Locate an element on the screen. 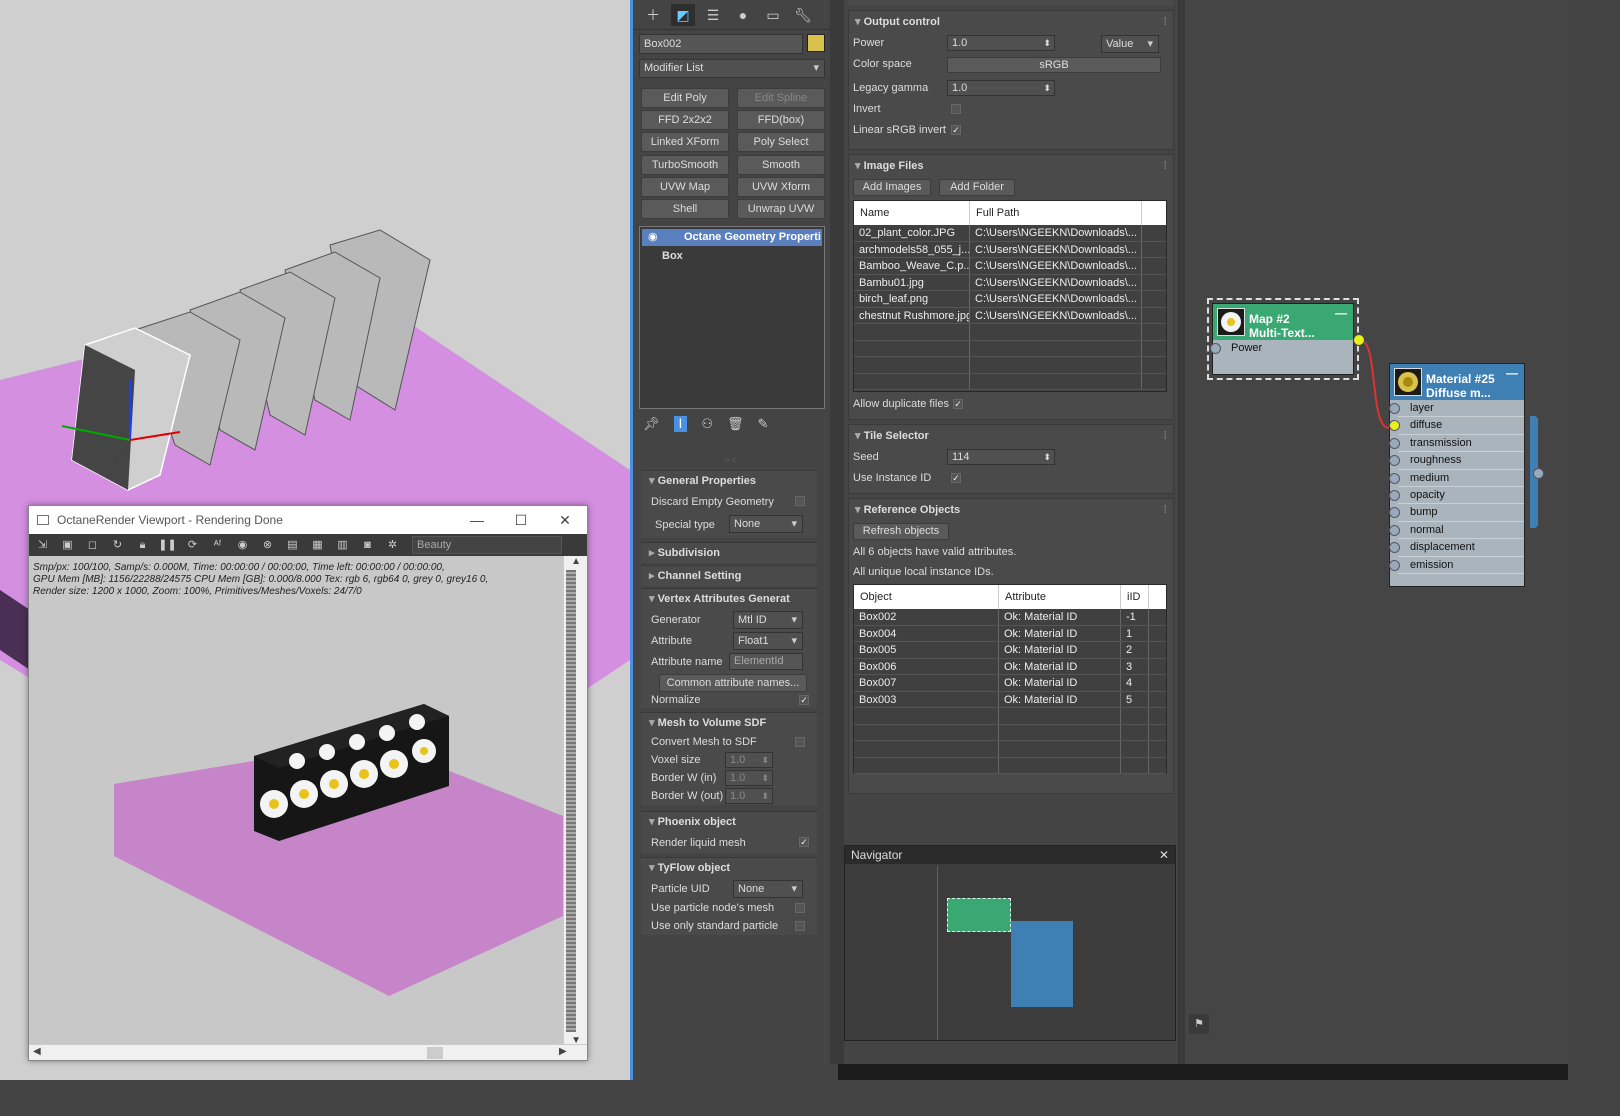 Image resolution: width=1620 pixels, height=1116 pixels. table-row: Box003 Ok: Material ID 5 is located at coordinates (1010, 699).